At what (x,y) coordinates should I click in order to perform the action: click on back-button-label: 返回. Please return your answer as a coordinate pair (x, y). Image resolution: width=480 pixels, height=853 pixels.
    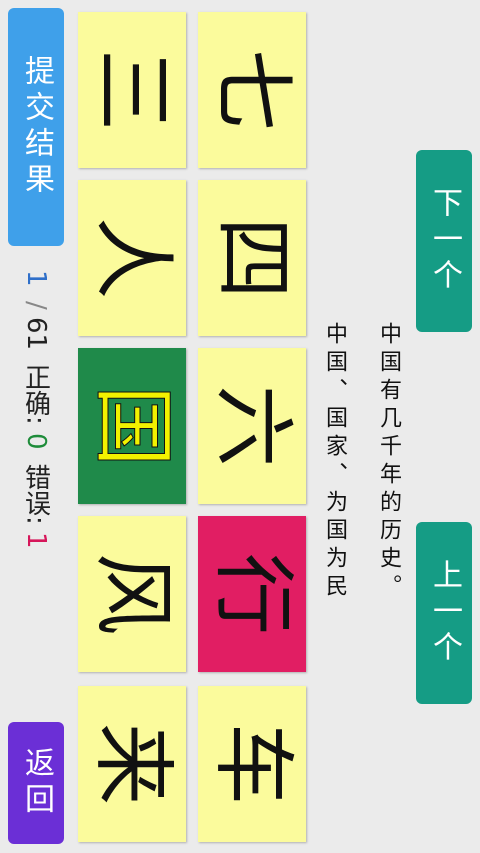
    Looking at the image, I should click on (36, 783).